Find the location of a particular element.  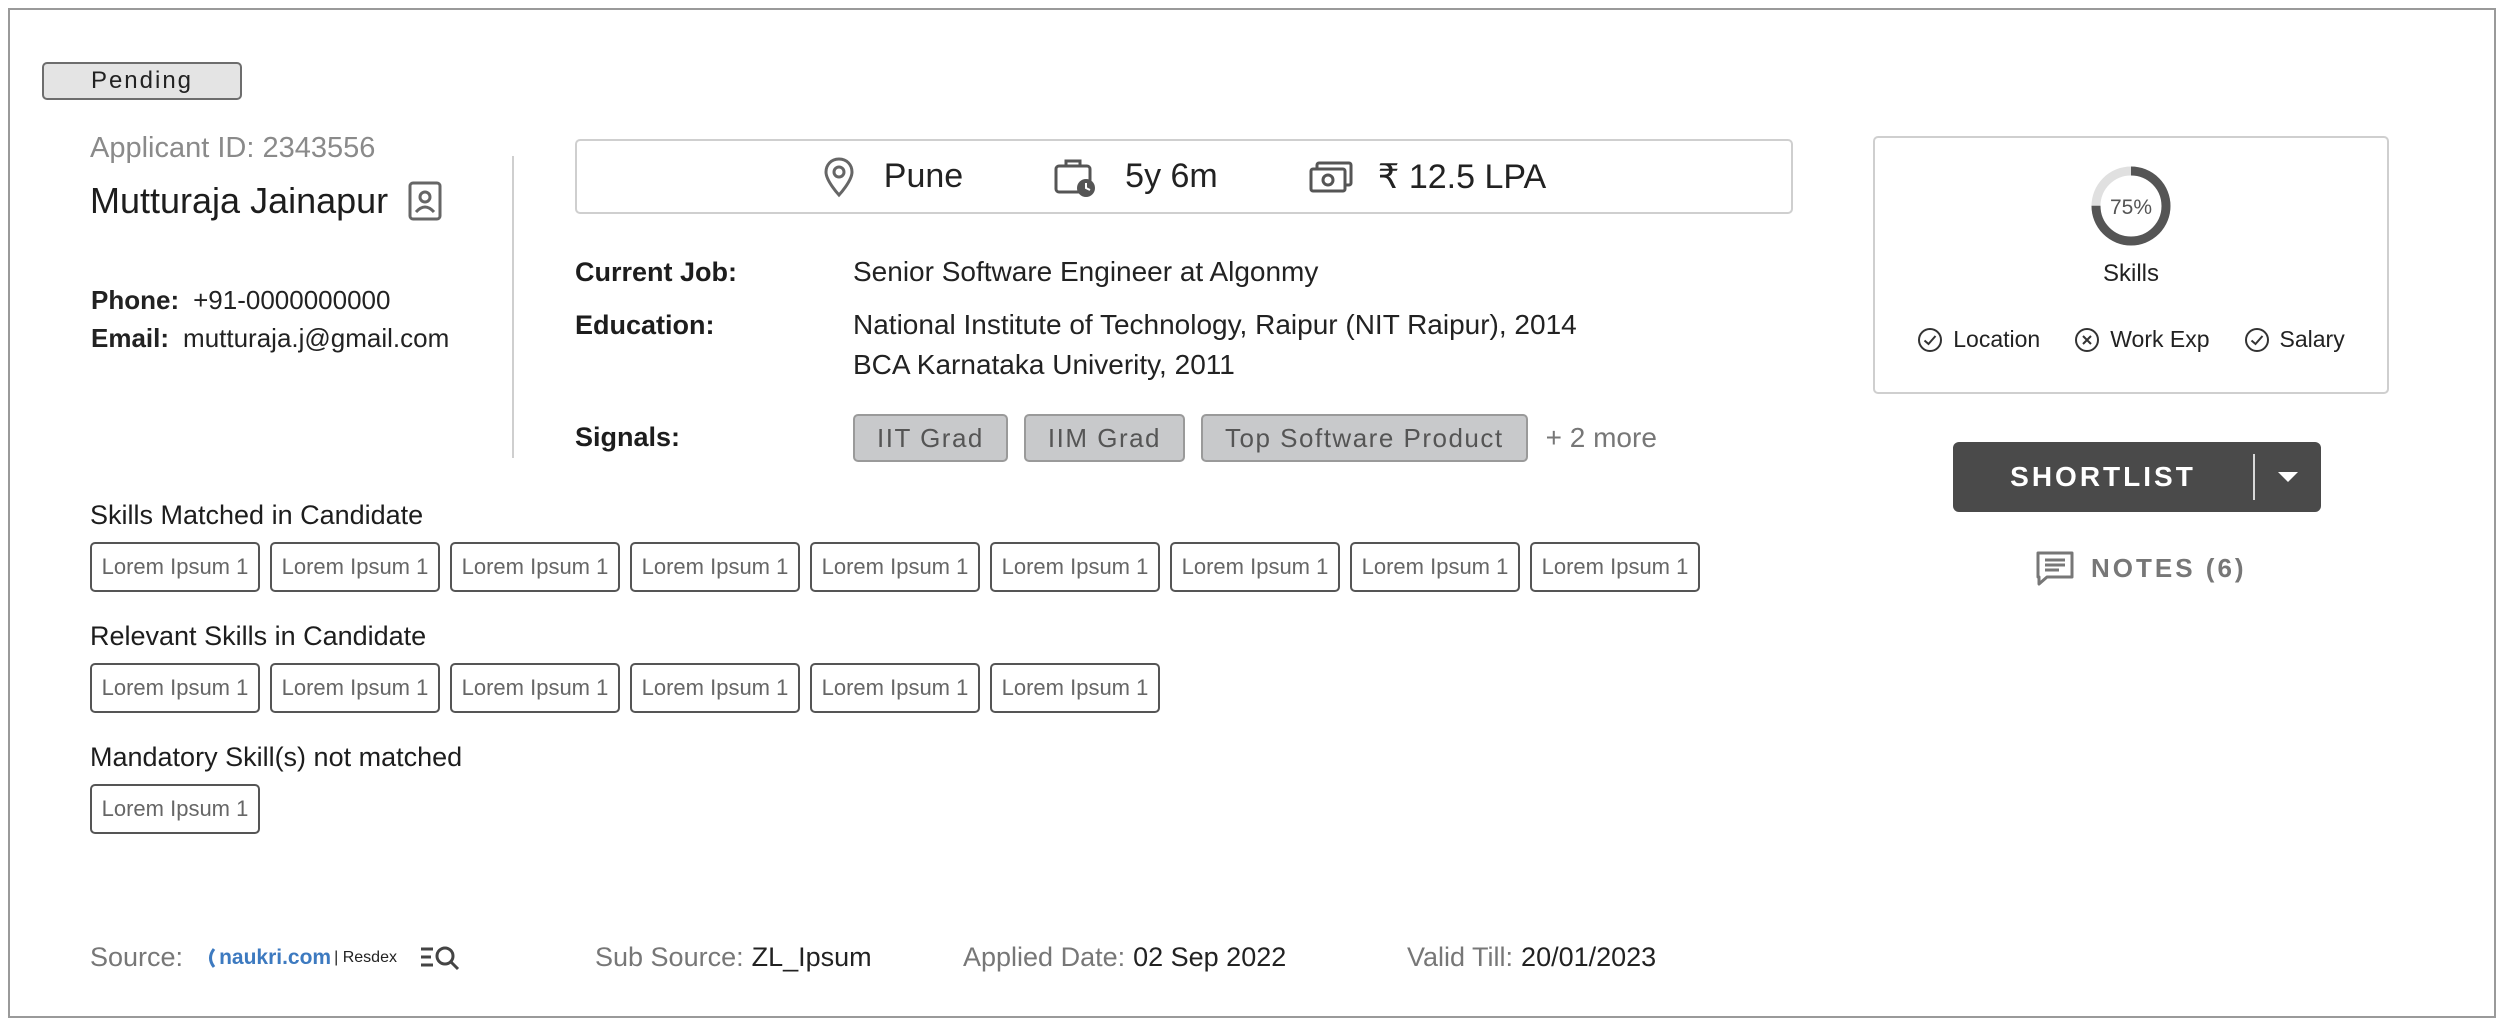

name-row: Mutturaja Jainapur is located at coordinates (266, 201).